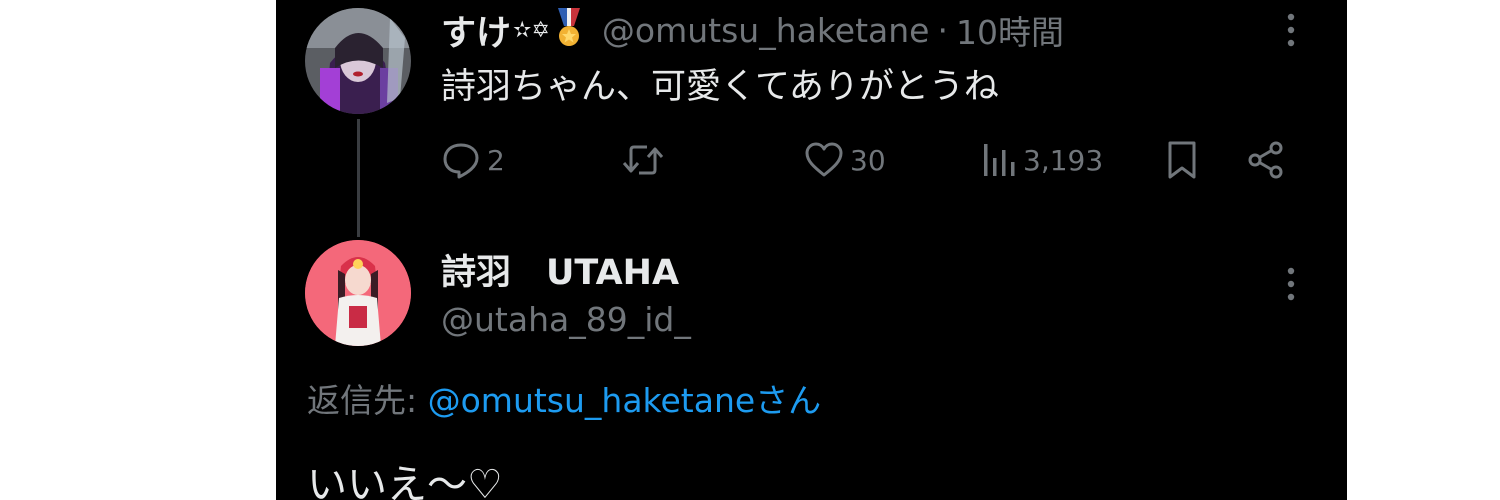 This screenshot has width=1500, height=500. What do you see at coordinates (461, 161) in the screenshot?
I see `reply-icon` at bounding box center [461, 161].